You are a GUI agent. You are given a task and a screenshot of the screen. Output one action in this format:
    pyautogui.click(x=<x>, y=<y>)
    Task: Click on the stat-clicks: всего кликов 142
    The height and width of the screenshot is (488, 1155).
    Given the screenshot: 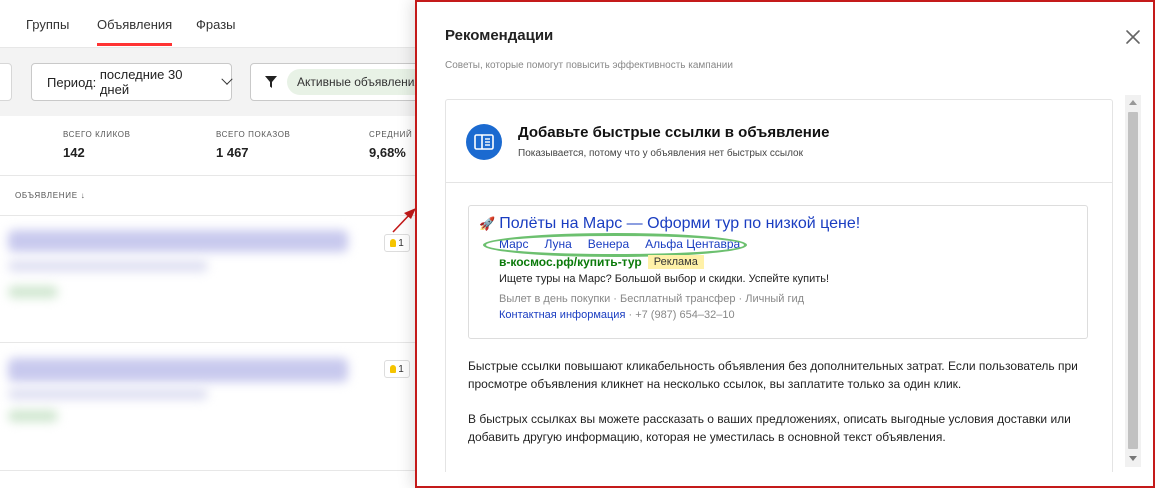 What is the action you would take?
    pyautogui.click(x=97, y=145)
    